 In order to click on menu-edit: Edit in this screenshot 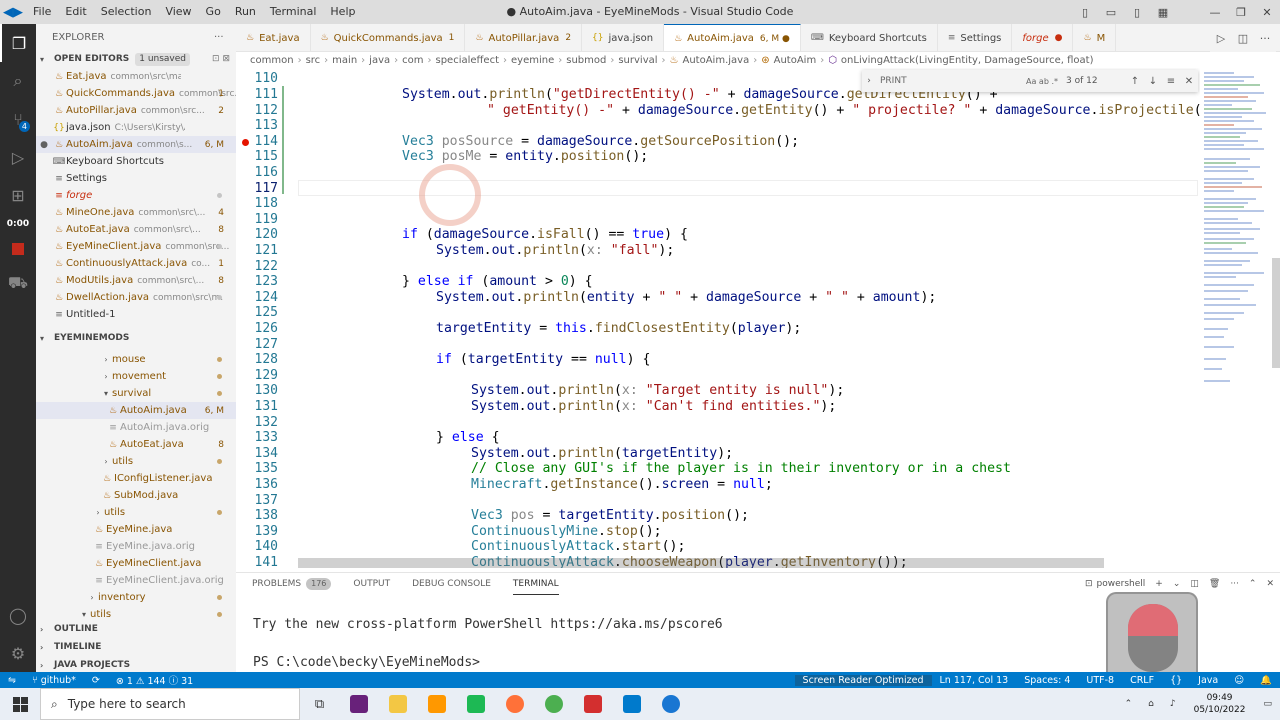, I will do `click(75, 12)`.